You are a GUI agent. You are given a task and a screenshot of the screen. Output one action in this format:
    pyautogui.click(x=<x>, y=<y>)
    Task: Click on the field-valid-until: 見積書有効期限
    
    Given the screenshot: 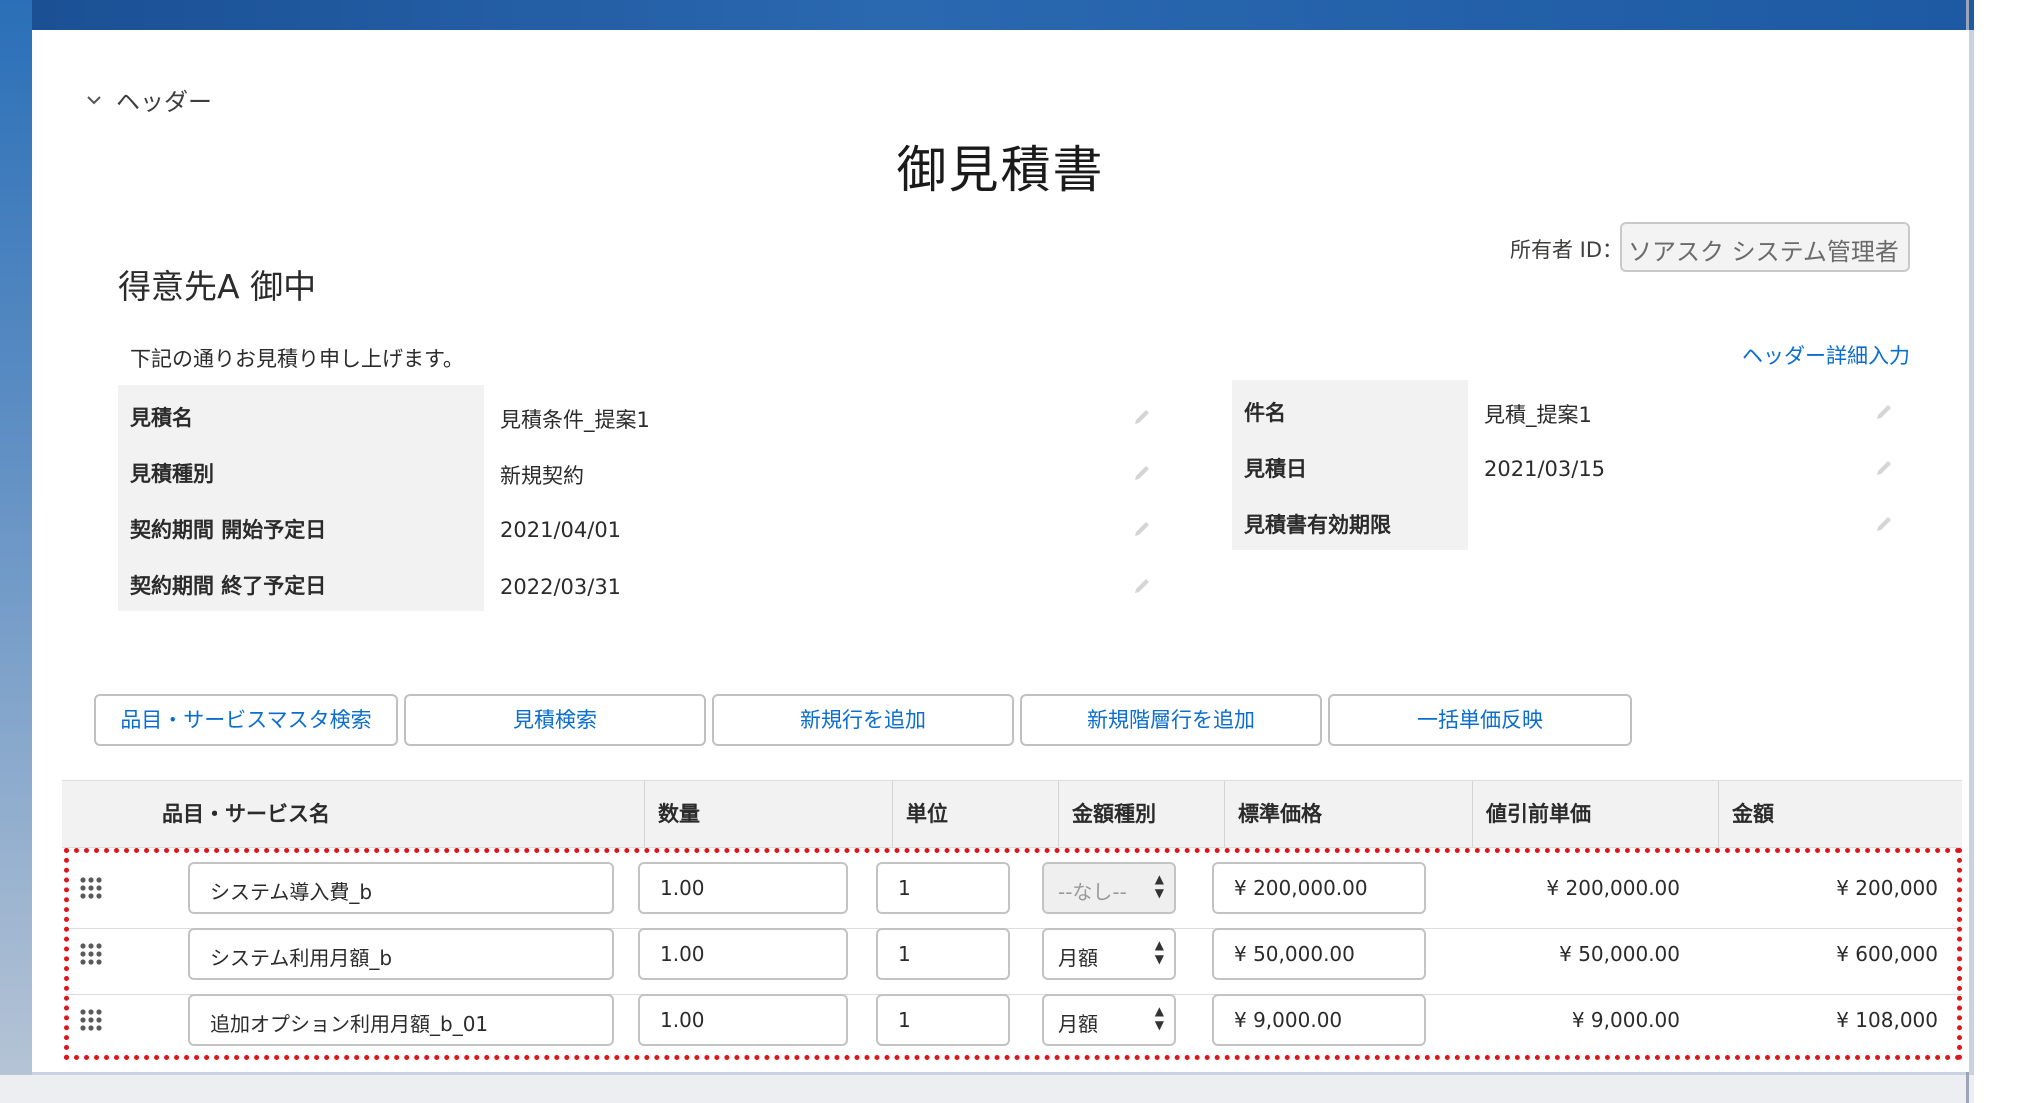 What is the action you would take?
    pyautogui.click(x=1317, y=524)
    